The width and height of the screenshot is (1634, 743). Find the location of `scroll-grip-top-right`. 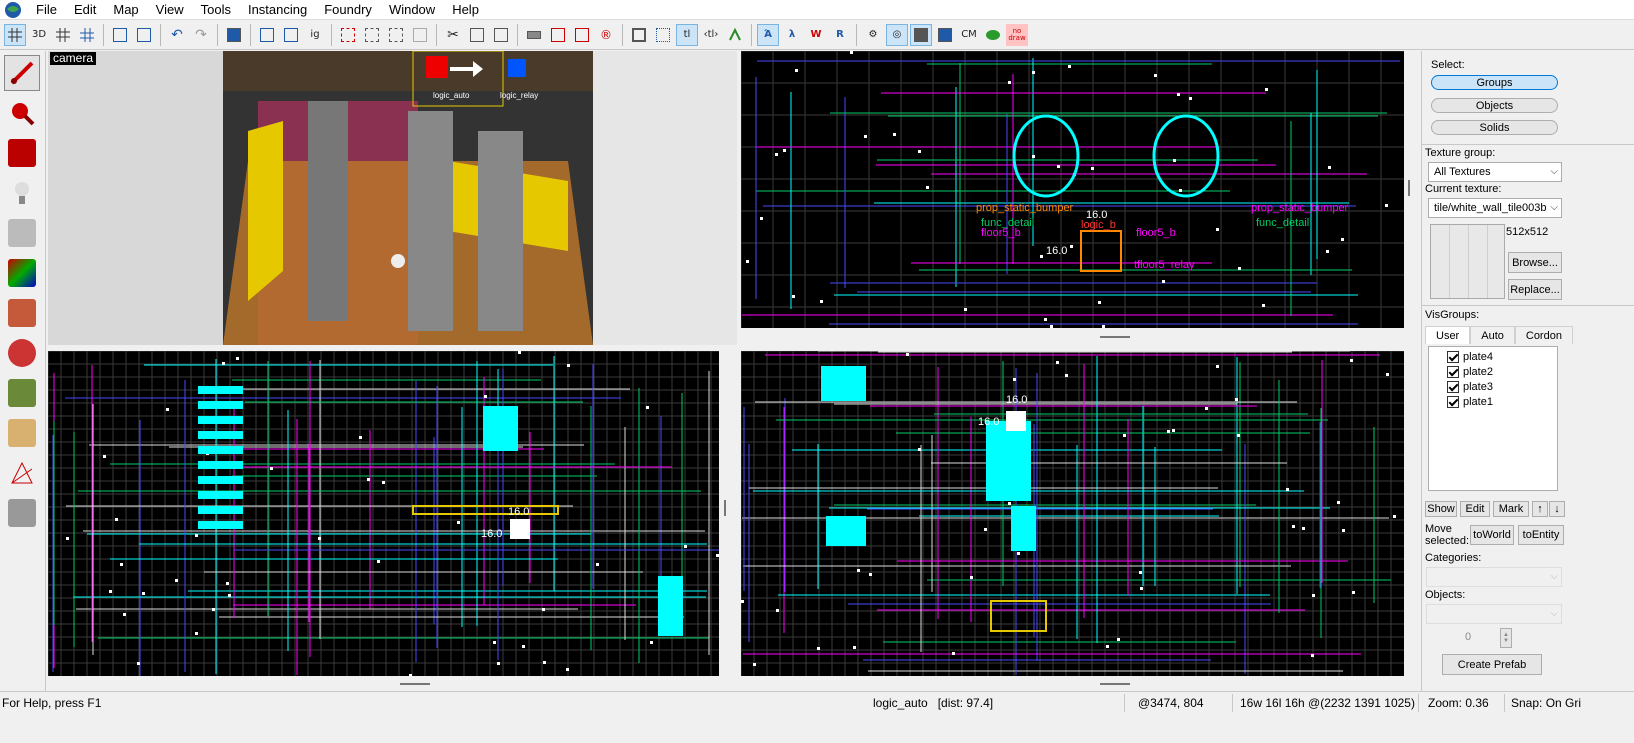

scroll-grip-top-right is located at coordinates (1115, 337).